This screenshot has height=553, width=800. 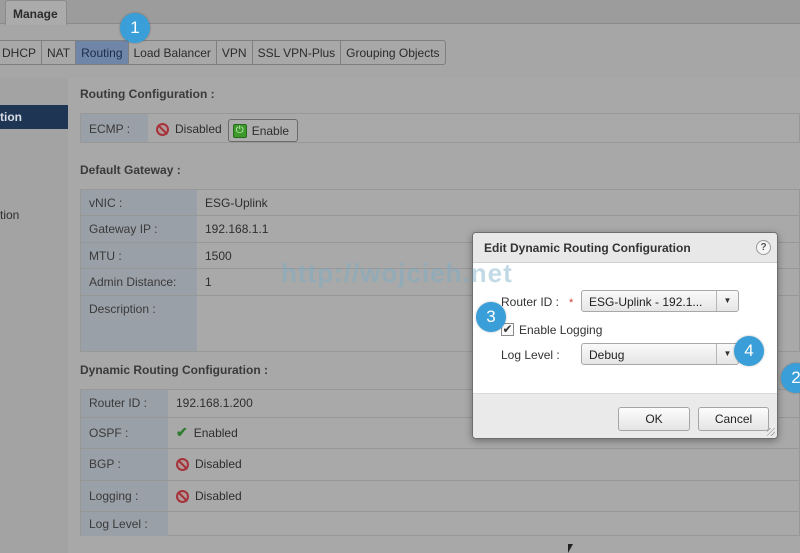 I want to click on mtu-label: MTU :, so click(x=139, y=255).